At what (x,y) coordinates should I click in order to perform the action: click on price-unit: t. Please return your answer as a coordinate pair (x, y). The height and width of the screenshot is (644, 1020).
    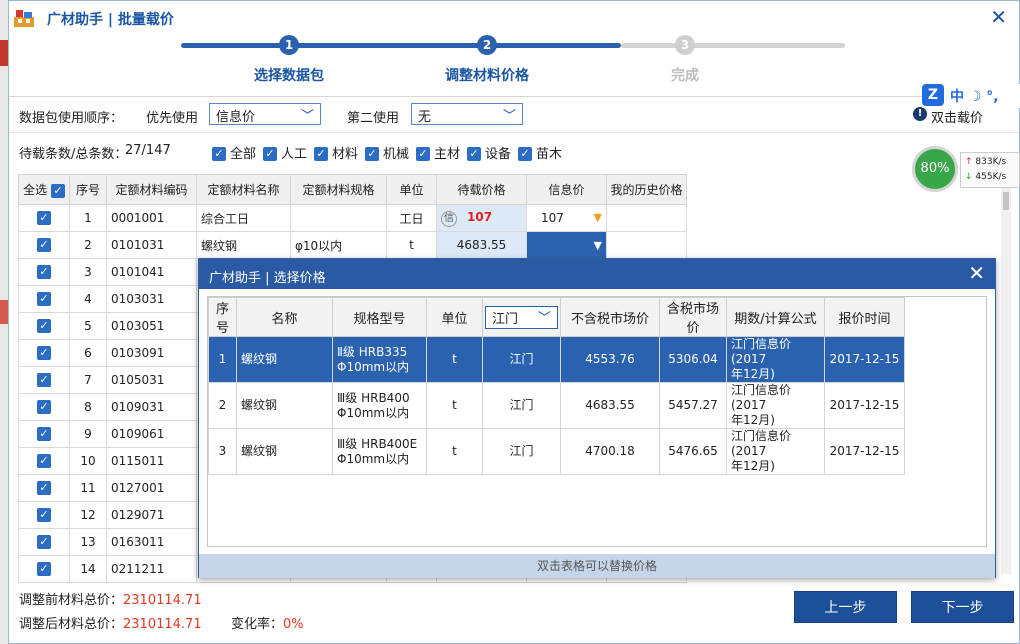
    Looking at the image, I should click on (454, 405).